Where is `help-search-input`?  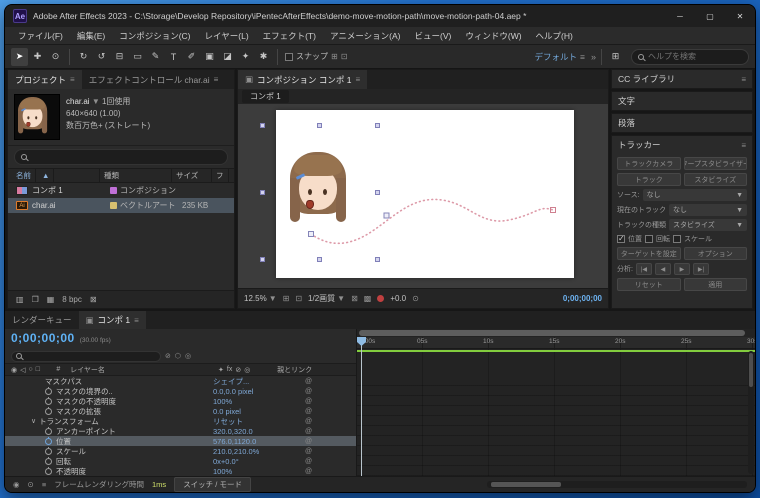
help-search-input is located at coordinates (693, 56).